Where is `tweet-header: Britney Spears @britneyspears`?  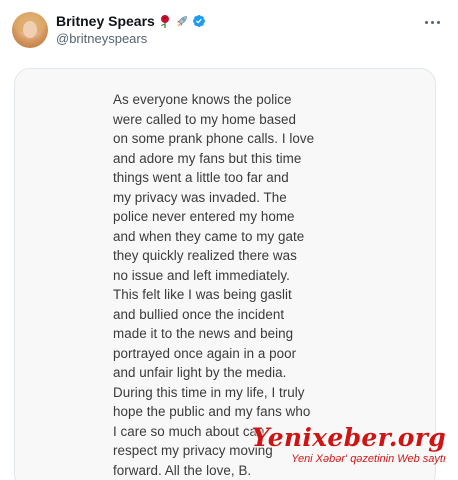
tweet-header: Britney Spears @britneyspears is located at coordinates (229, 30).